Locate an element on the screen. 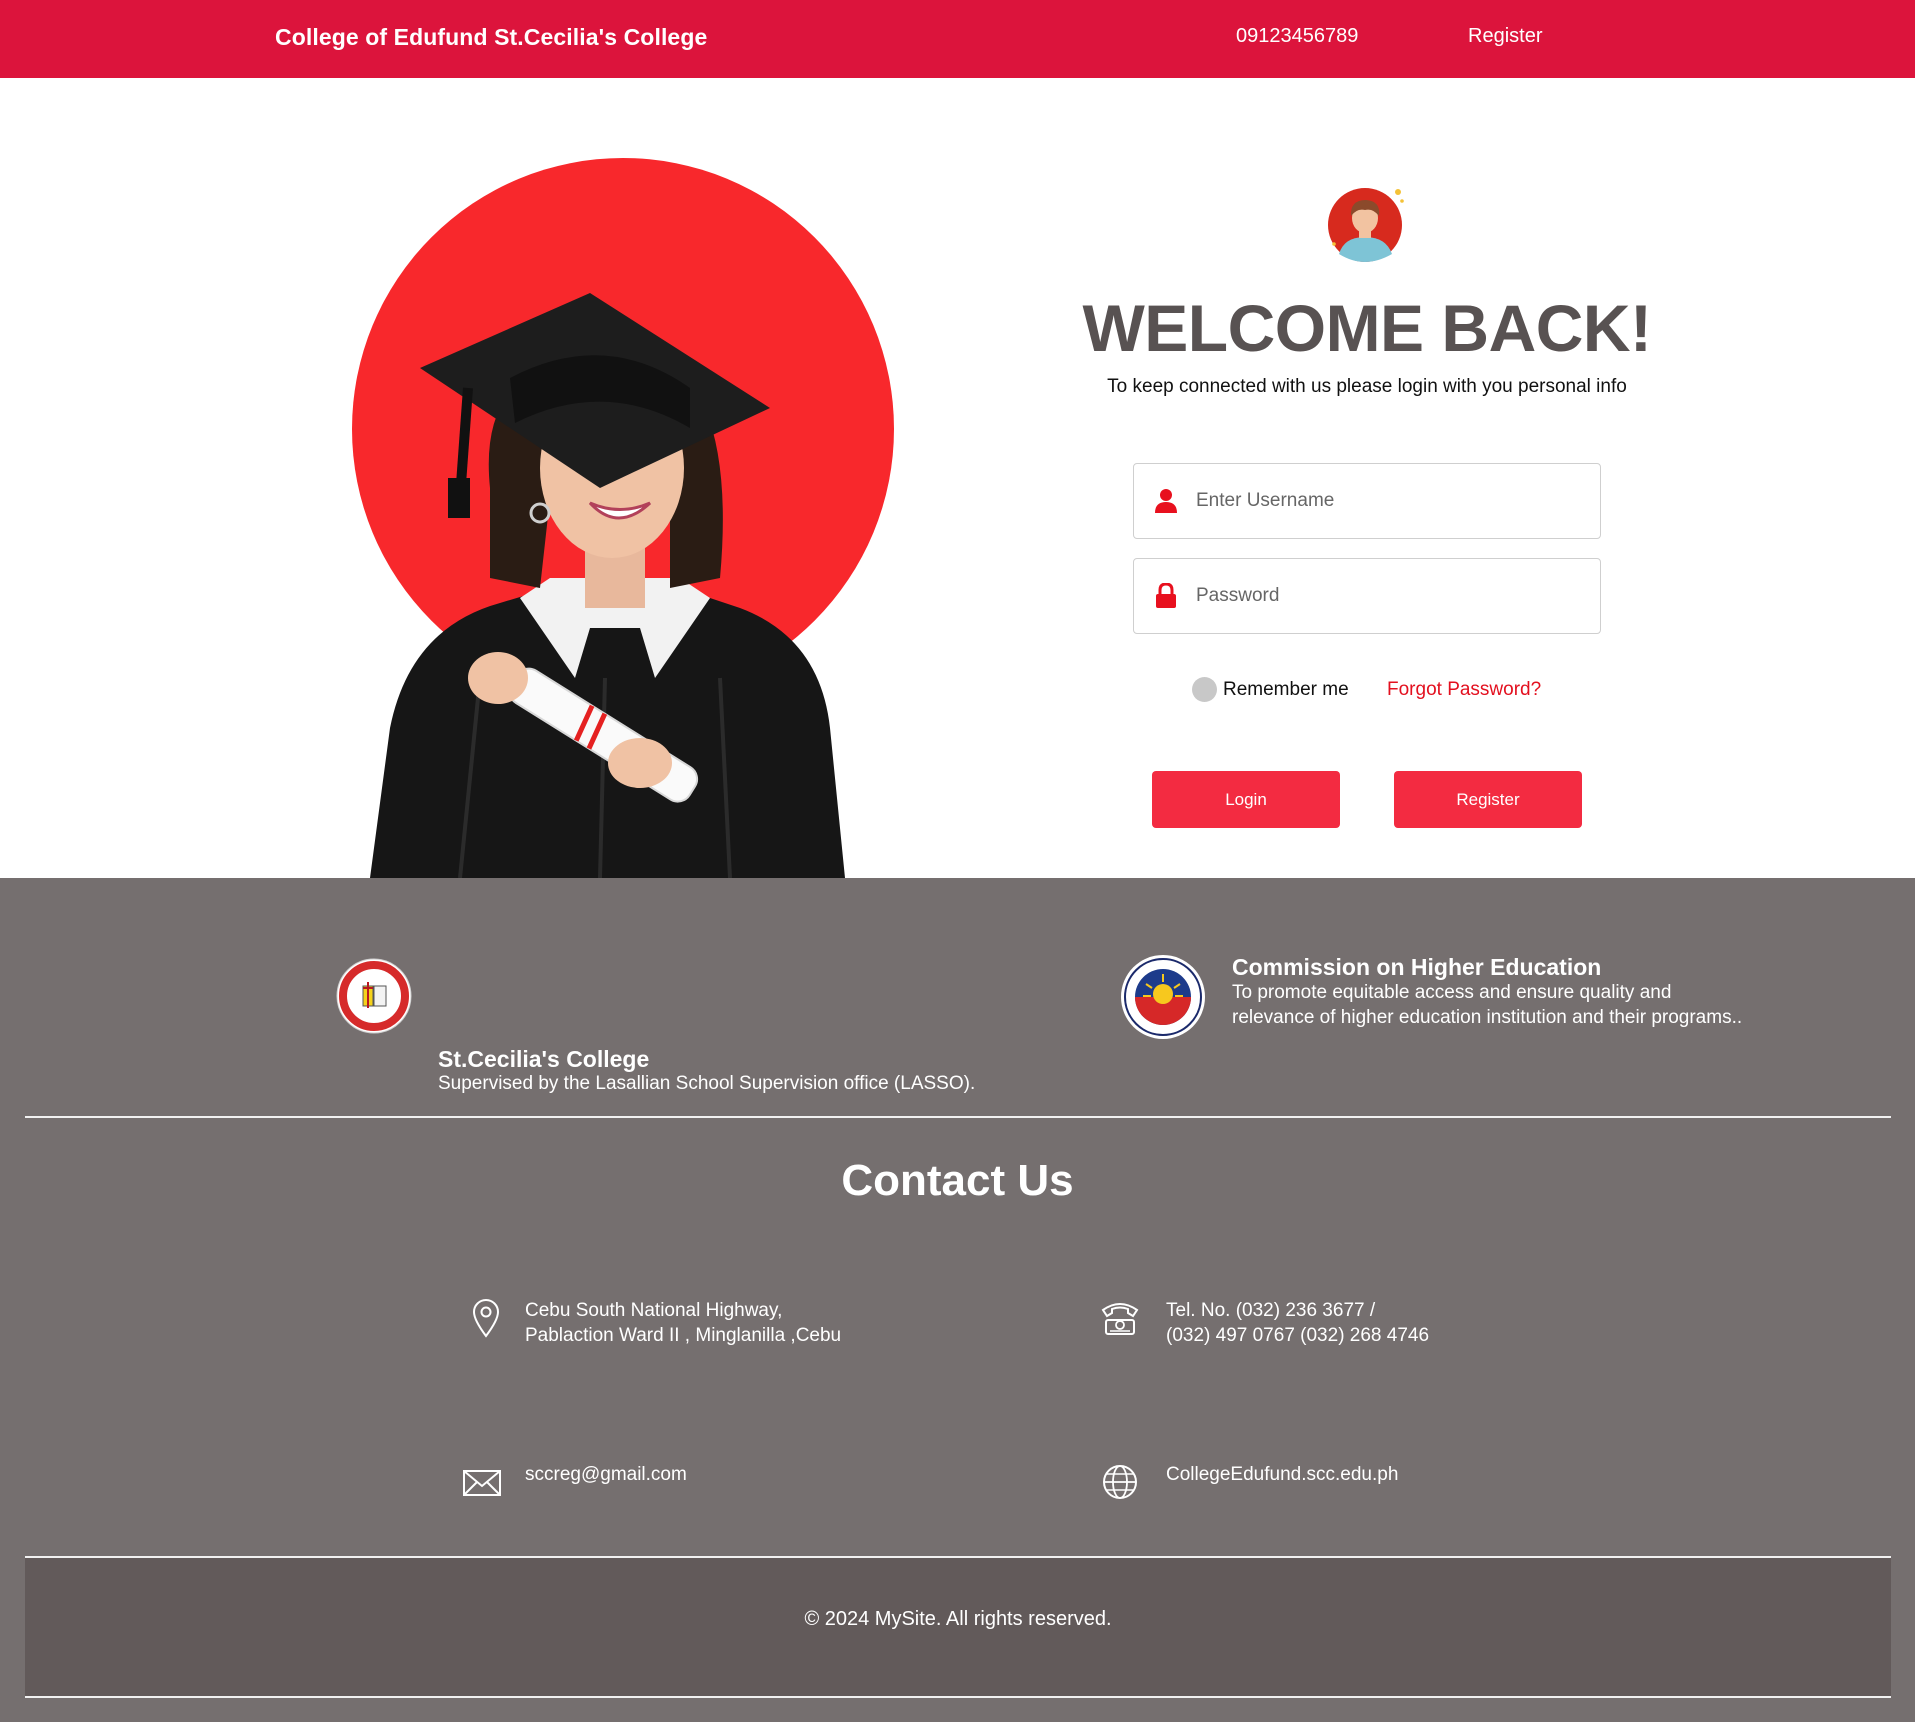  username-field-wrapper is located at coordinates (1367, 501).